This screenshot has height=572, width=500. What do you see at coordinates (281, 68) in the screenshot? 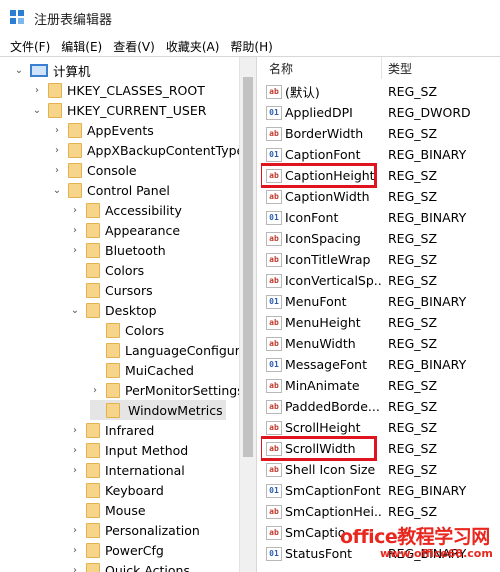
I see `column-header-name: 名称` at bounding box center [281, 68].